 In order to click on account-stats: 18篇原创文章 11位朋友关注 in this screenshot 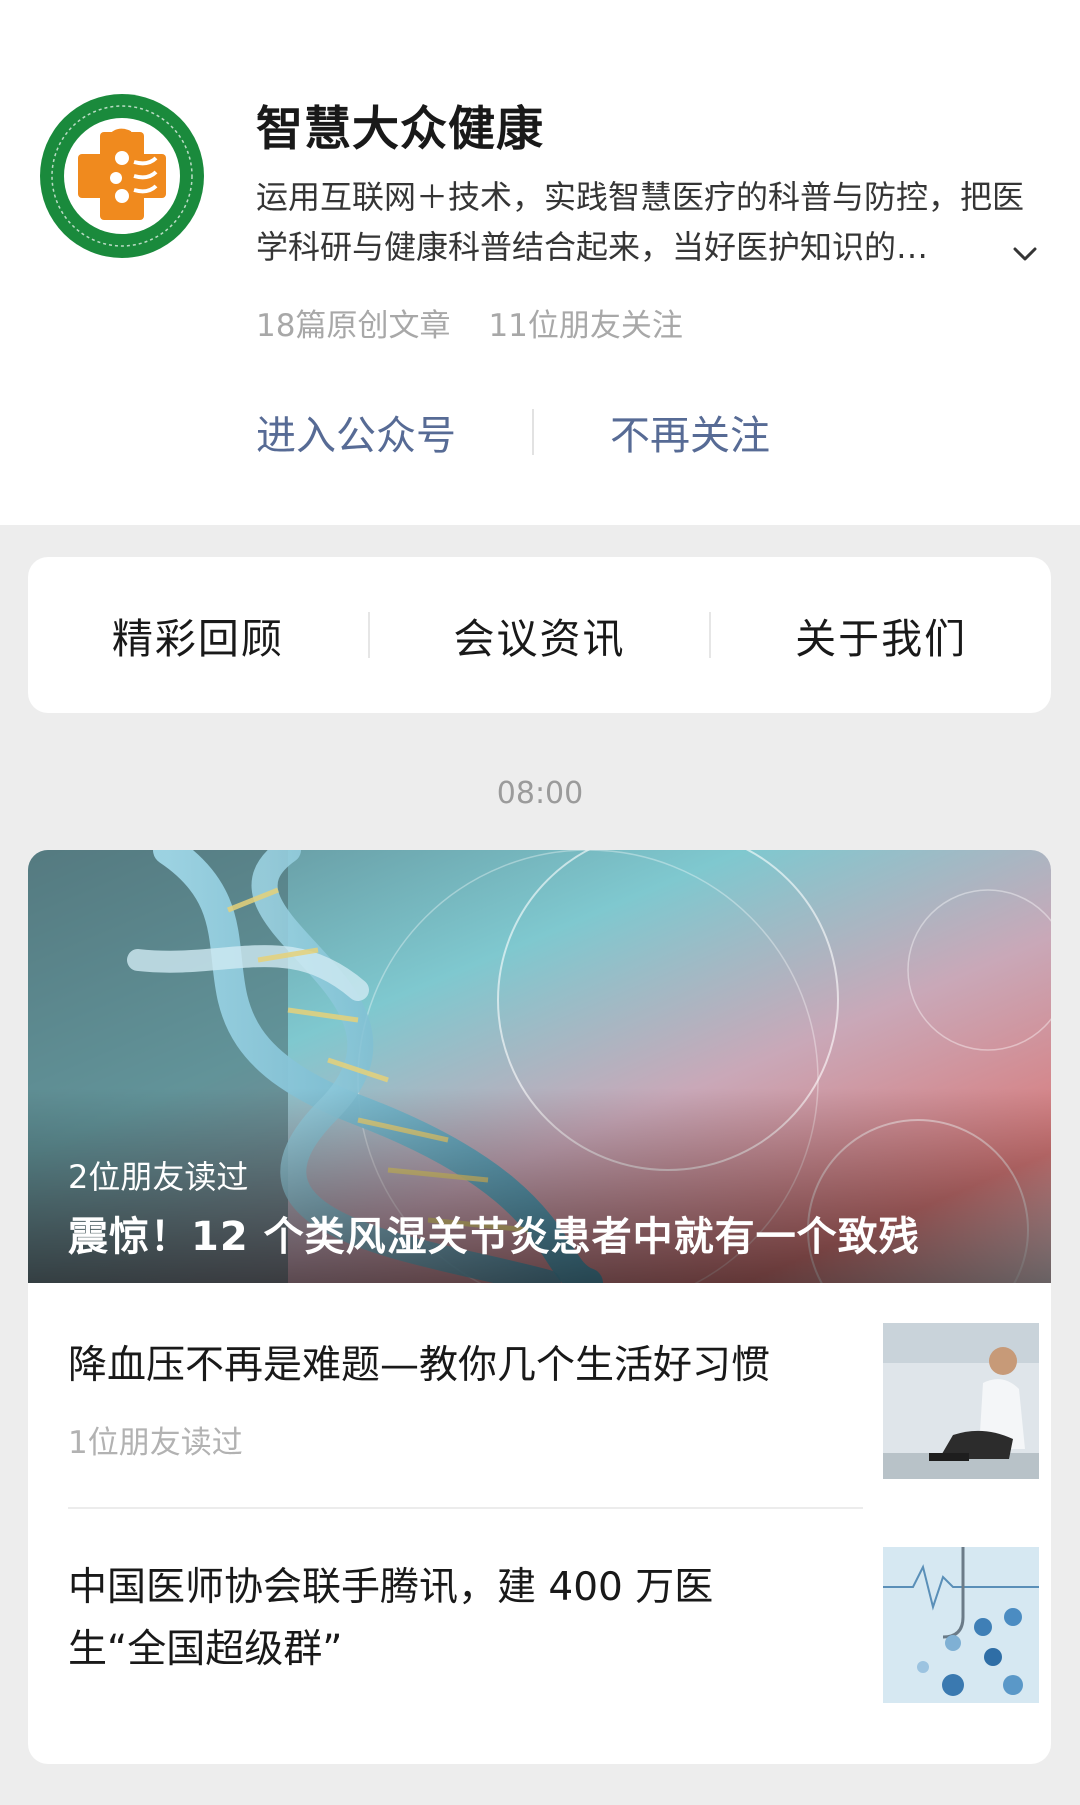, I will do `click(469, 322)`.